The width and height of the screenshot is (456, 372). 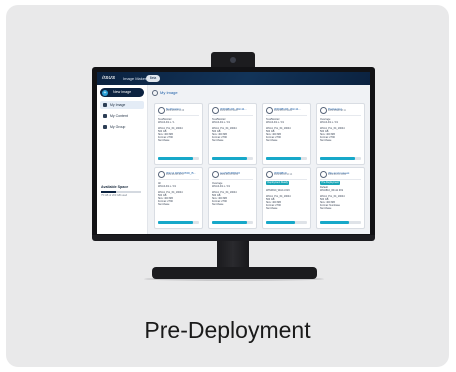 I want to click on brand-logo: /ISUS, so click(x=109, y=77).